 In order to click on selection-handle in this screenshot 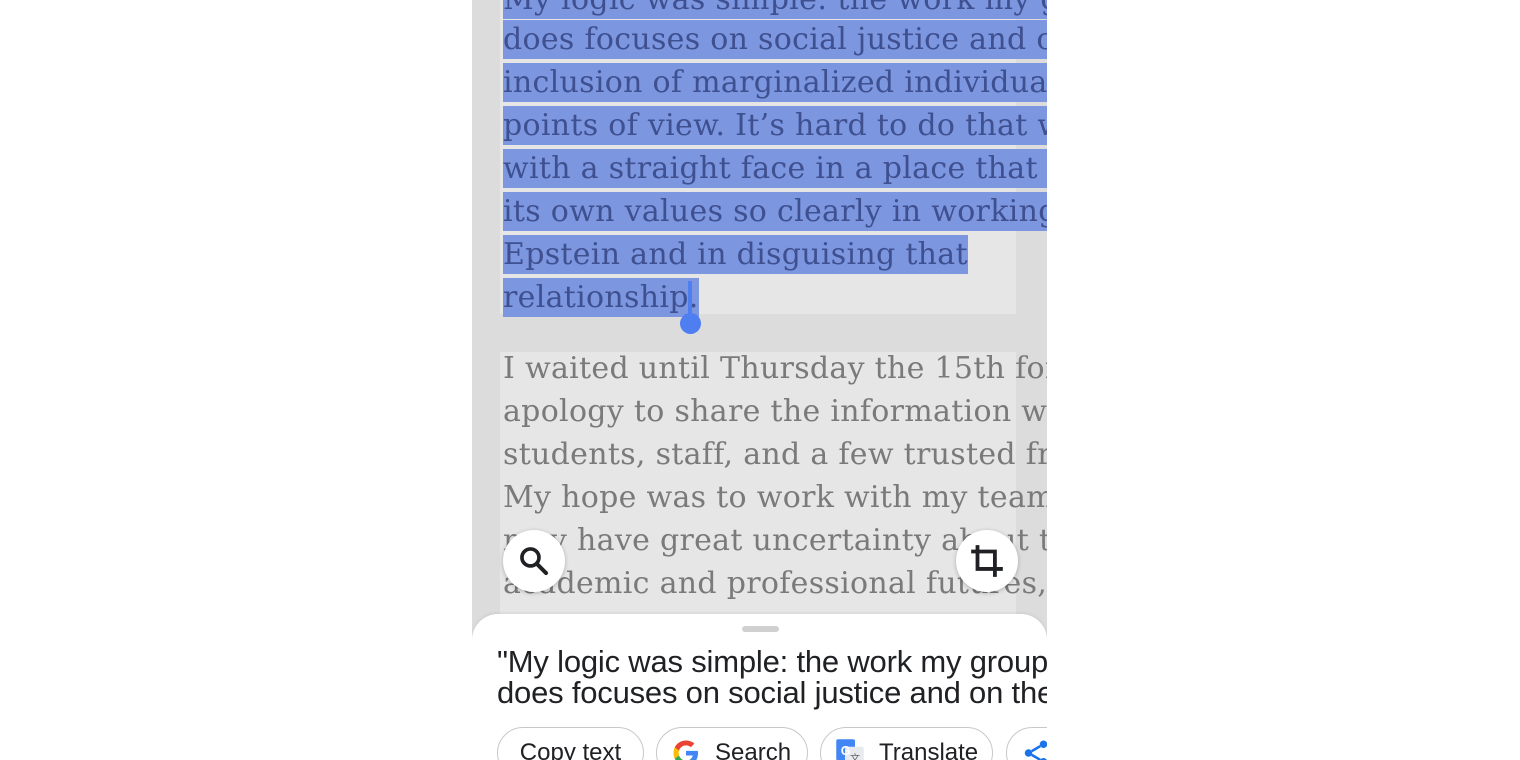, I will do `click(690, 323)`.